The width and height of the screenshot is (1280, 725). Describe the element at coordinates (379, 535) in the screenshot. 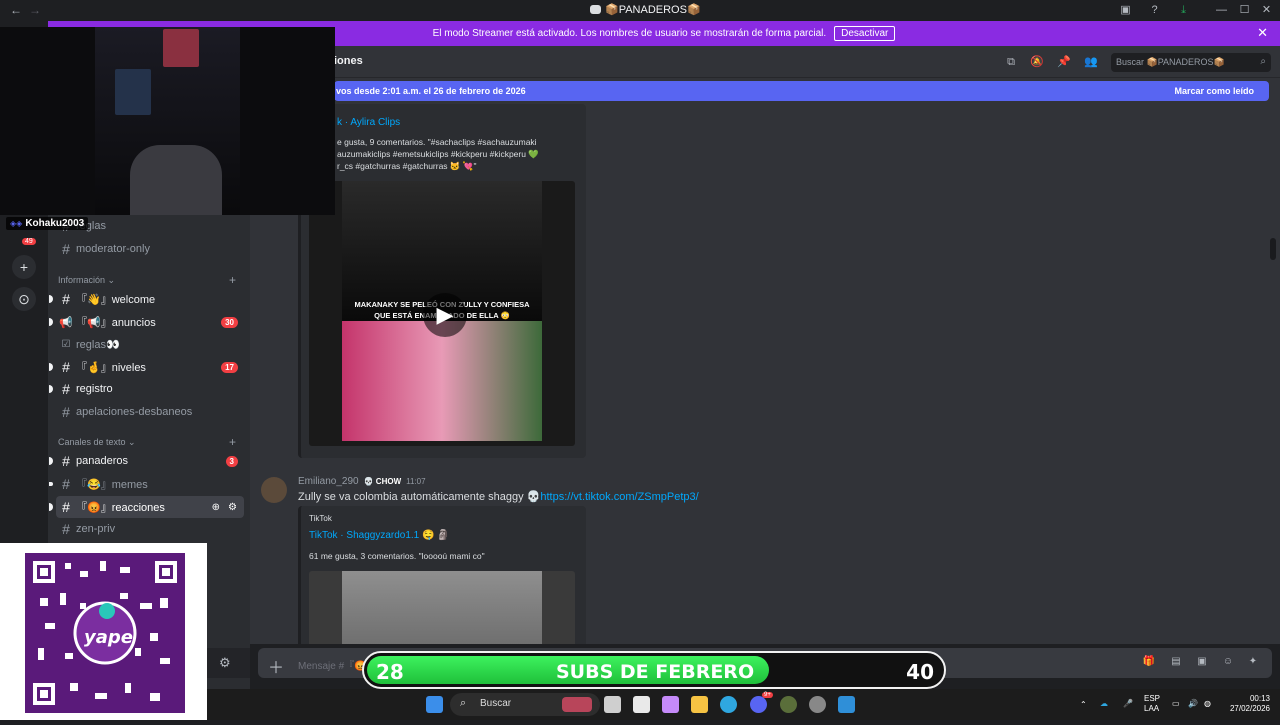

I see `embed-title: TikTok · Shaggyzardo1.1 🤤 🗿` at that location.